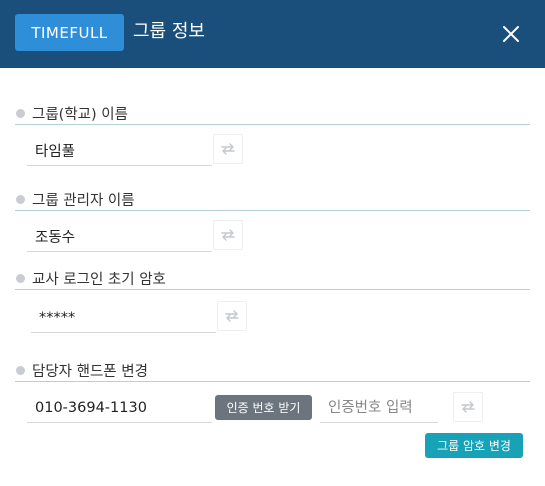  Describe the element at coordinates (119, 408) in the screenshot. I see `phone-input` at that location.